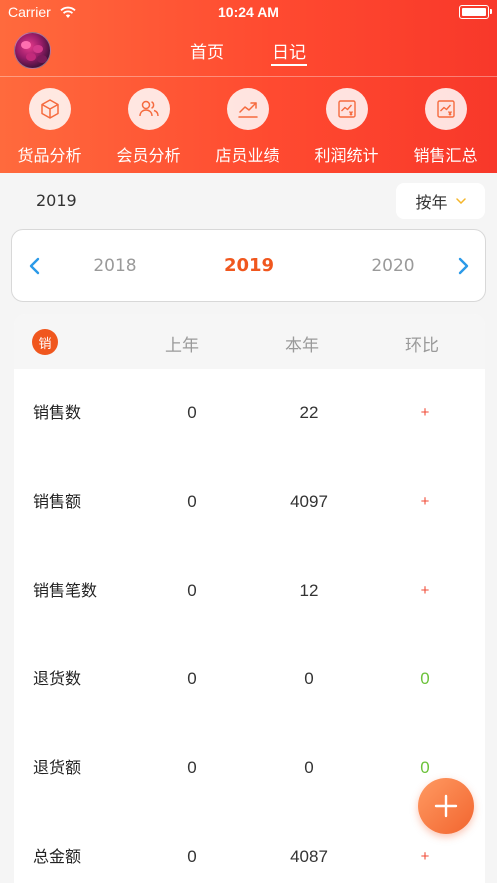 The width and height of the screenshot is (497, 883). Describe the element at coordinates (249, 768) in the screenshot. I see `table-row: 退货额 0 0 0` at that location.